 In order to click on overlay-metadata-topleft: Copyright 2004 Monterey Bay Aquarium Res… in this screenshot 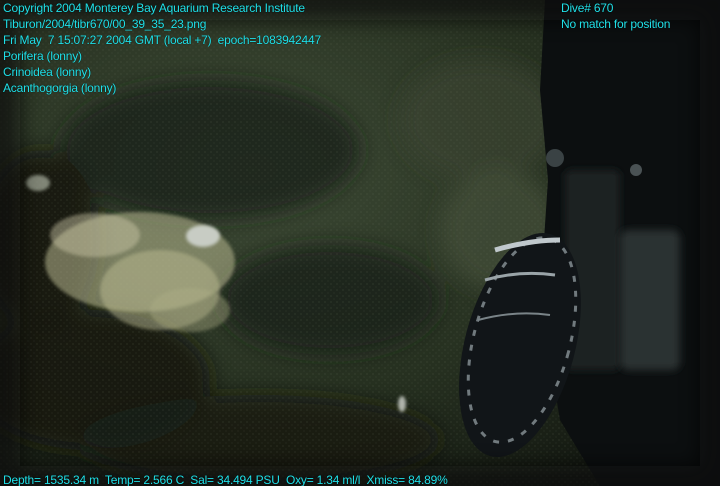, I will do `click(162, 48)`.